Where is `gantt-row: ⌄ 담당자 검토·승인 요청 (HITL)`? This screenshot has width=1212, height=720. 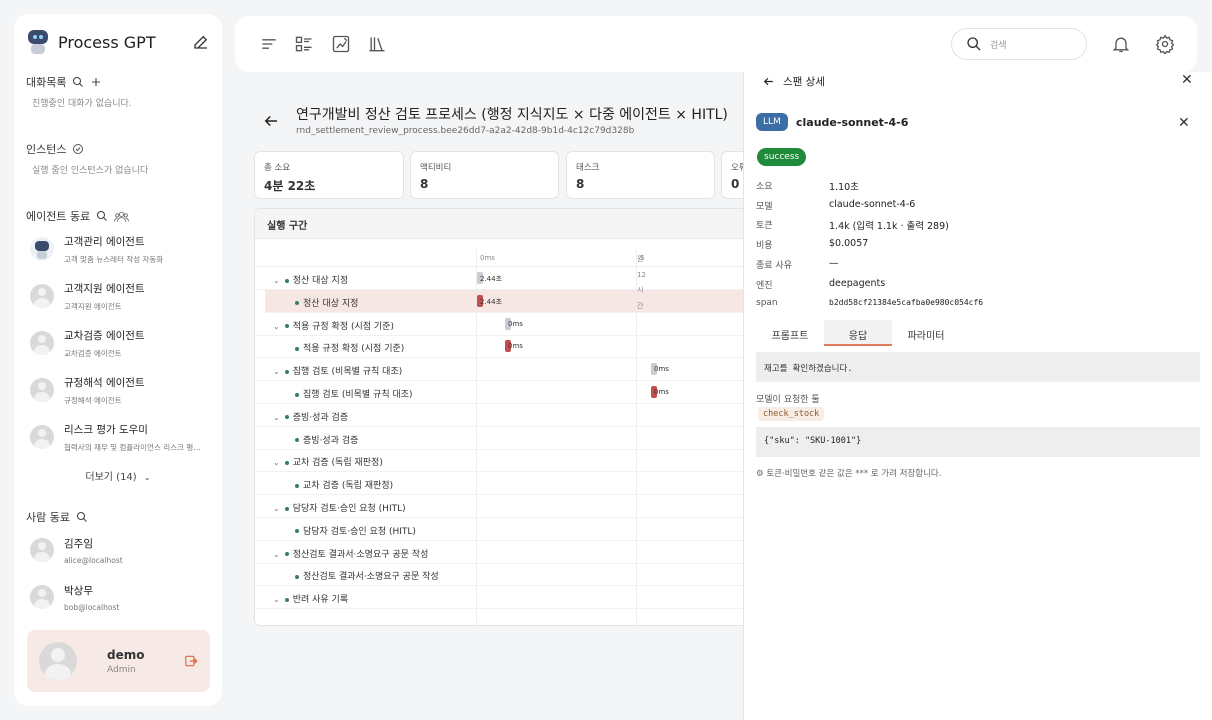
gantt-row: ⌄ 담당자 검토·승인 요청 (HITL) is located at coordinates (504, 506).